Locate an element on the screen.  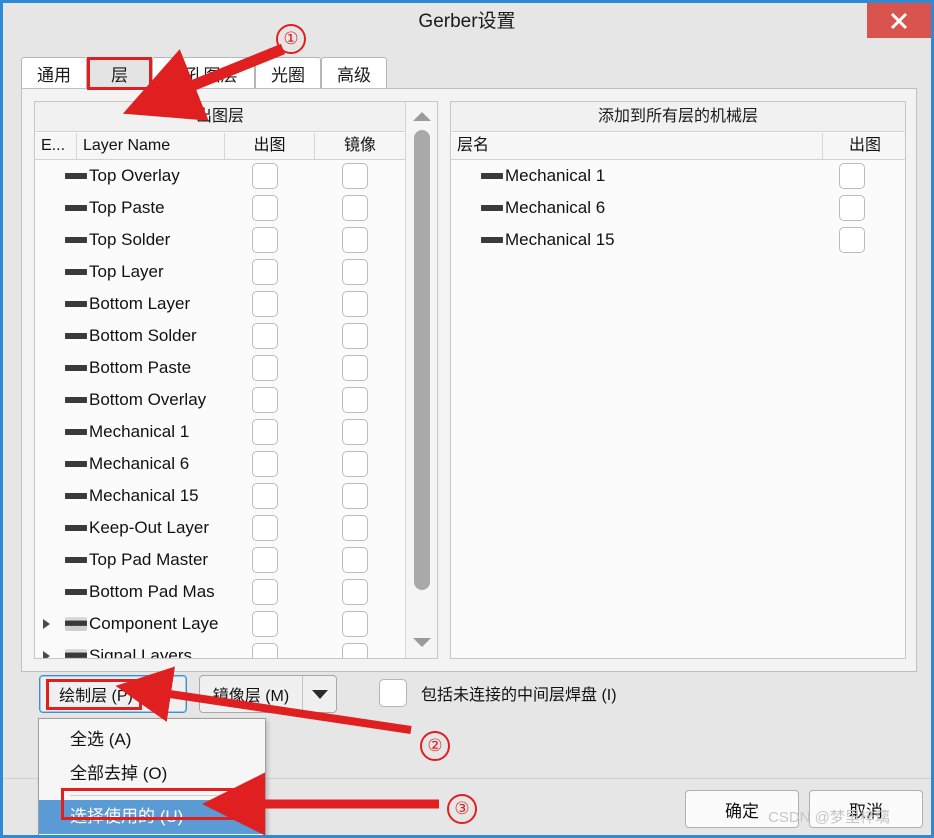
plot-layers-scrollbar is located at coordinates (421, 380).